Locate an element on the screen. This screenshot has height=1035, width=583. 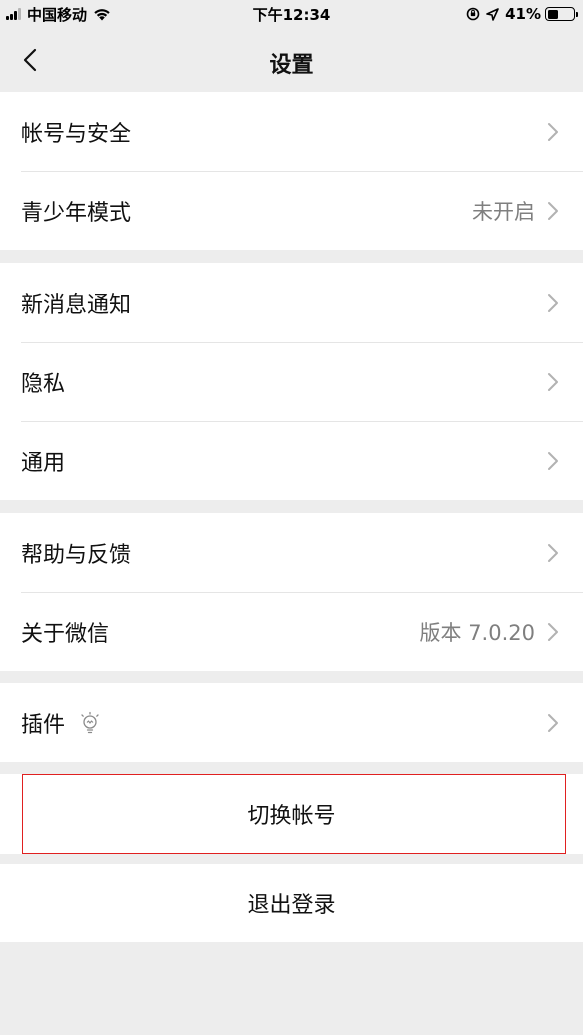
logout-button: 退出登录 is located at coordinates (291, 903).